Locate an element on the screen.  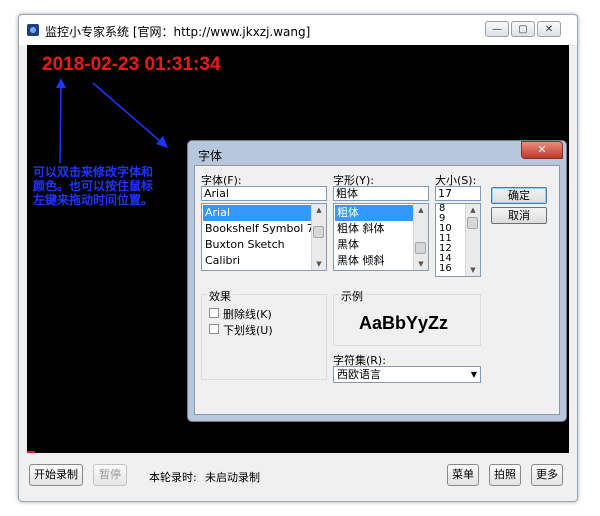
record-duration-value: 未启动录制 is located at coordinates (232, 477).